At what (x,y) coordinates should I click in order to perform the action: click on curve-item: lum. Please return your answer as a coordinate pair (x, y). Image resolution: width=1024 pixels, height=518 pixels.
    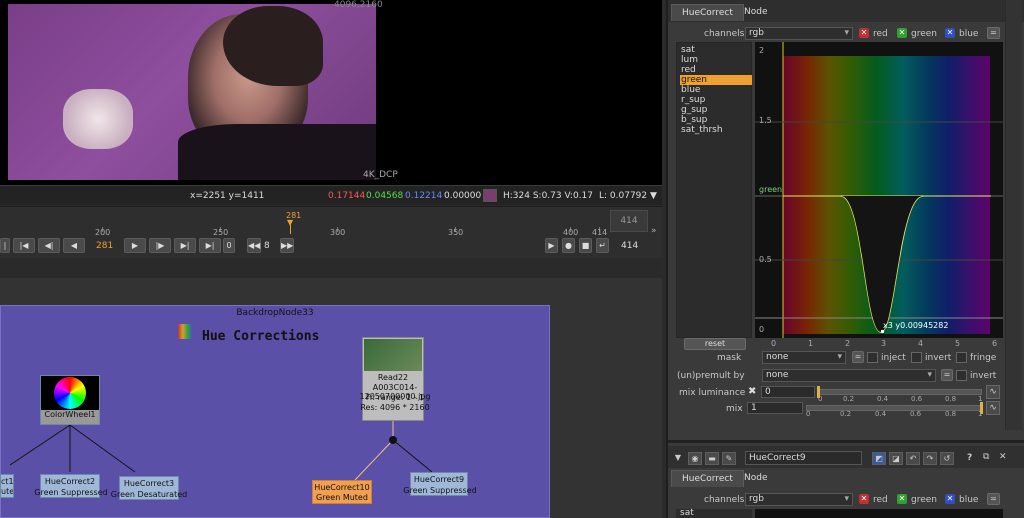
    Looking at the image, I should click on (716, 60).